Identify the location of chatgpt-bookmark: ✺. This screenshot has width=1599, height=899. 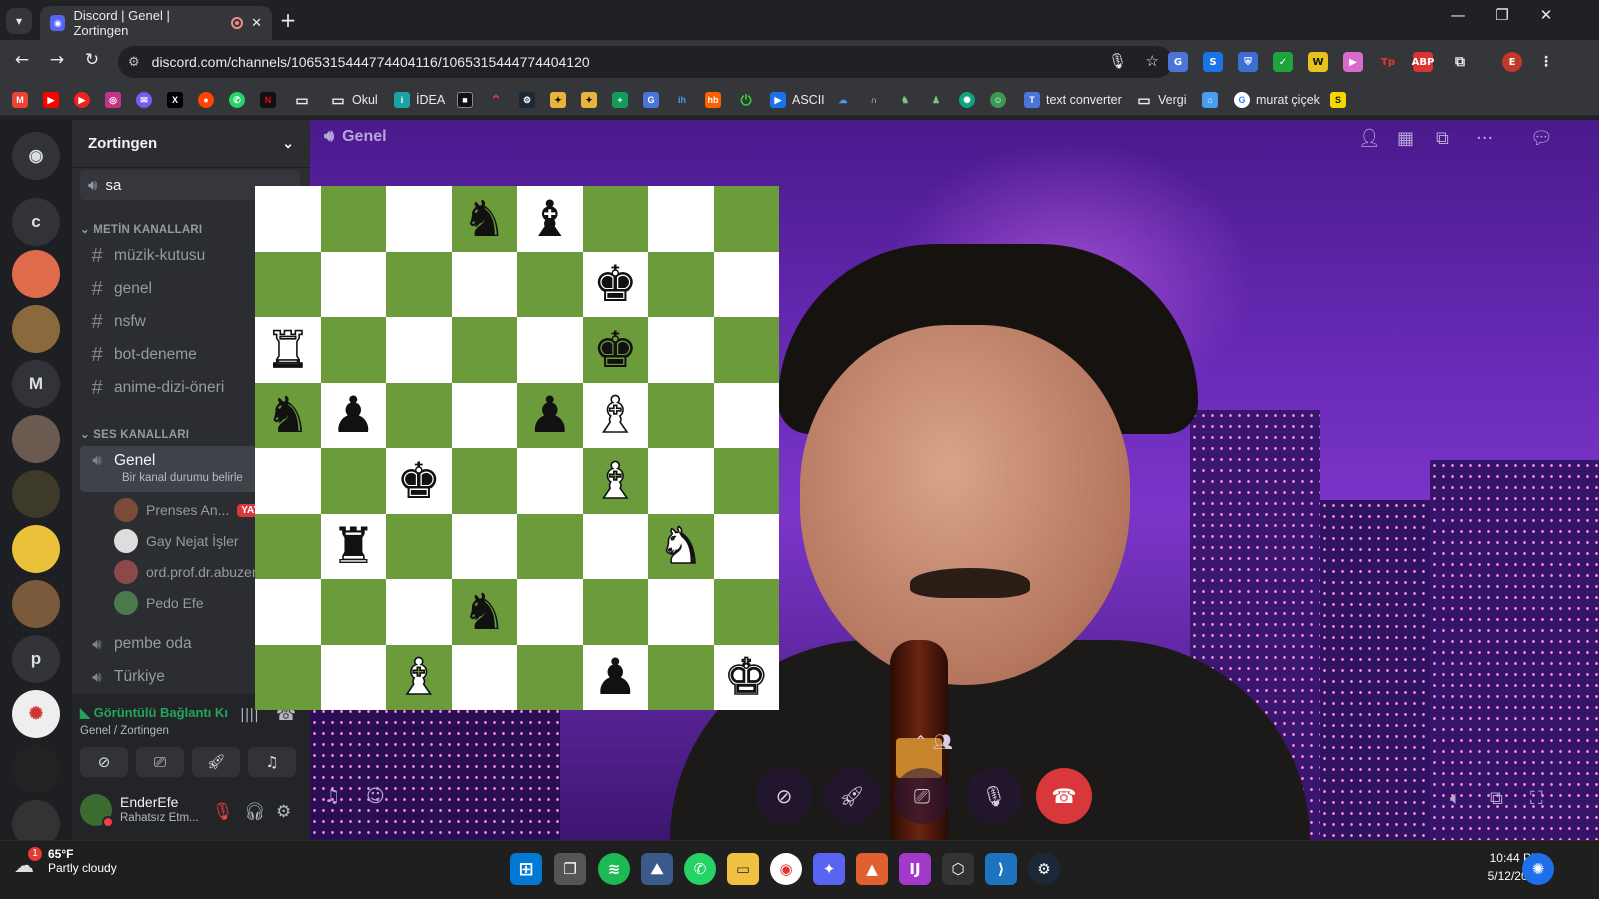
(967, 100).